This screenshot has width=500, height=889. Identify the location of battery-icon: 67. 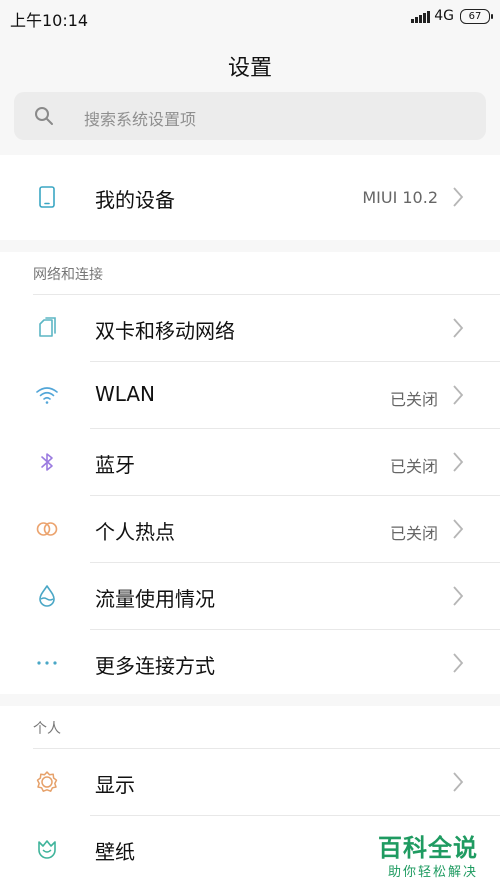
(476, 16).